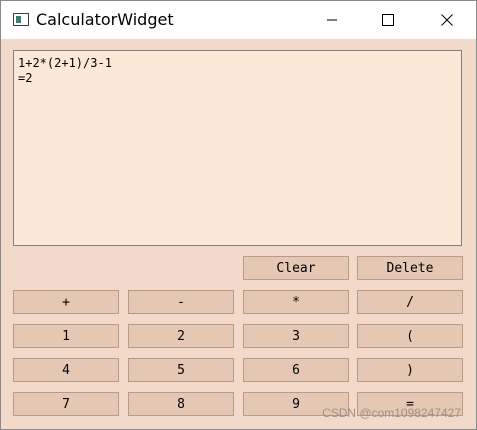  I want to click on digit-2-button: 2, so click(181, 336).